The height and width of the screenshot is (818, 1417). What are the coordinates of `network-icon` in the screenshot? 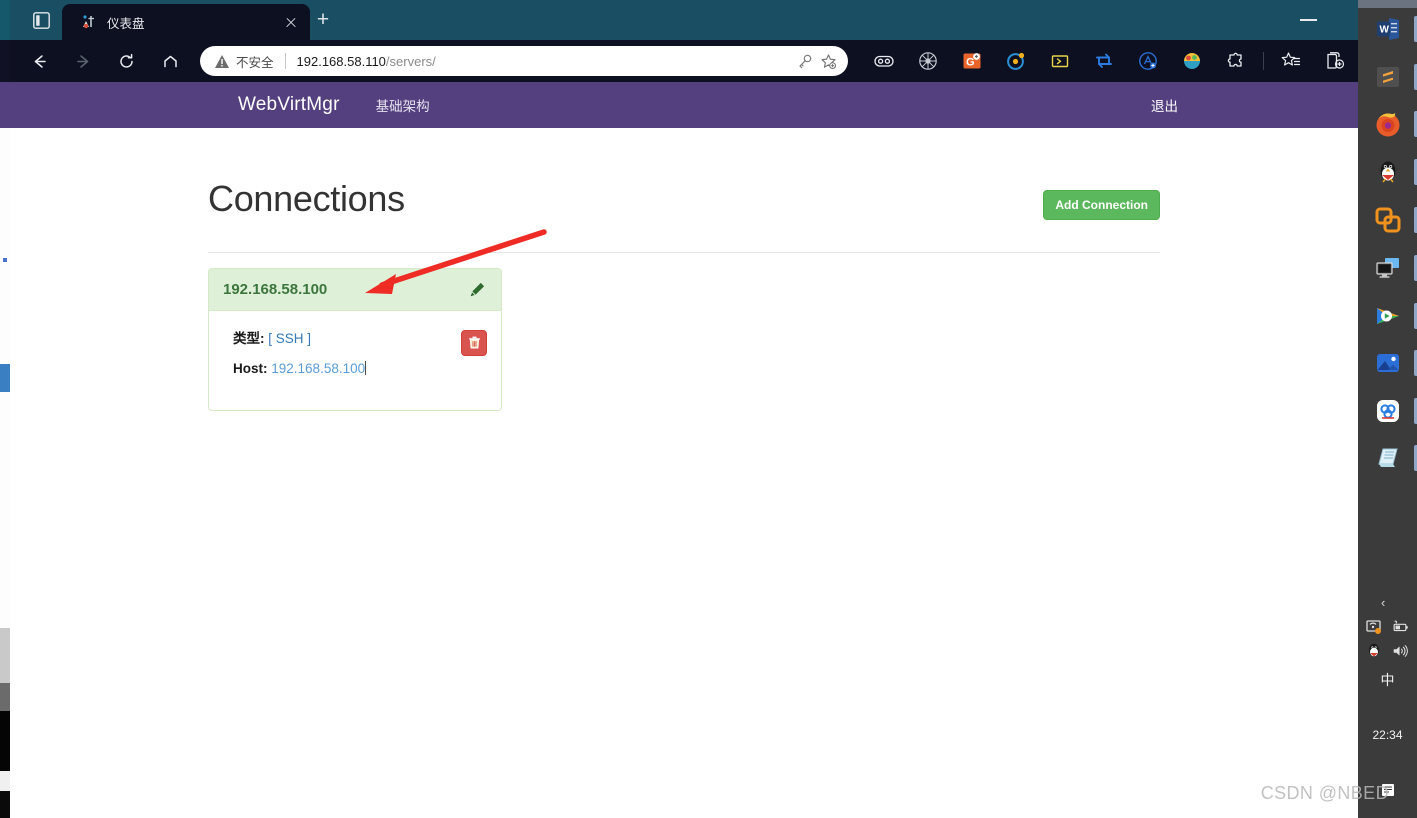 It's located at (1374, 627).